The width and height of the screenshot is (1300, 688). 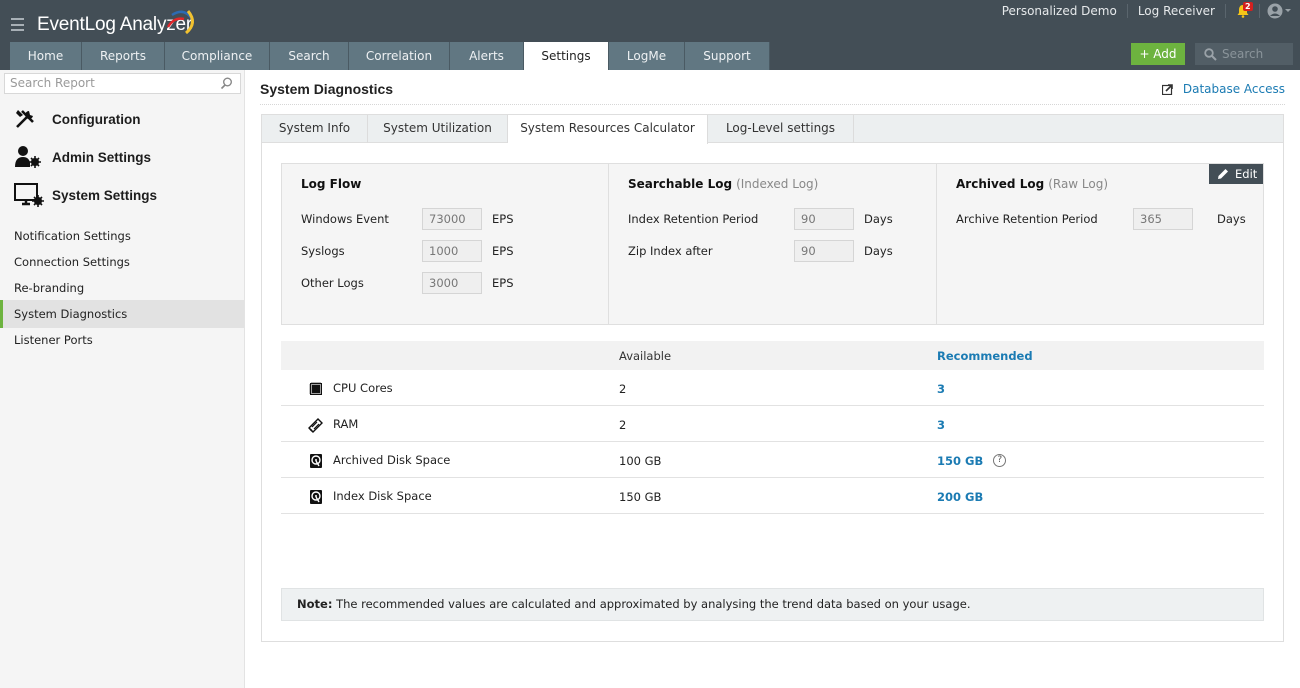 I want to click on nav-tab-alerts: Alerts, so click(x=487, y=56).